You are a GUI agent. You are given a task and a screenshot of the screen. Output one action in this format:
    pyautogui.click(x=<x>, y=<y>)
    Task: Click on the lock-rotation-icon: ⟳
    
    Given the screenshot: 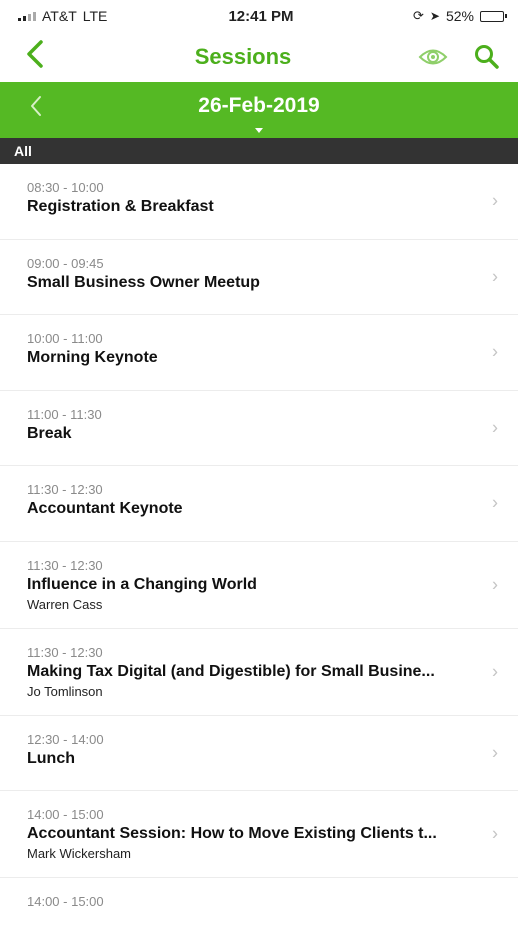 What is the action you would take?
    pyautogui.click(x=418, y=15)
    